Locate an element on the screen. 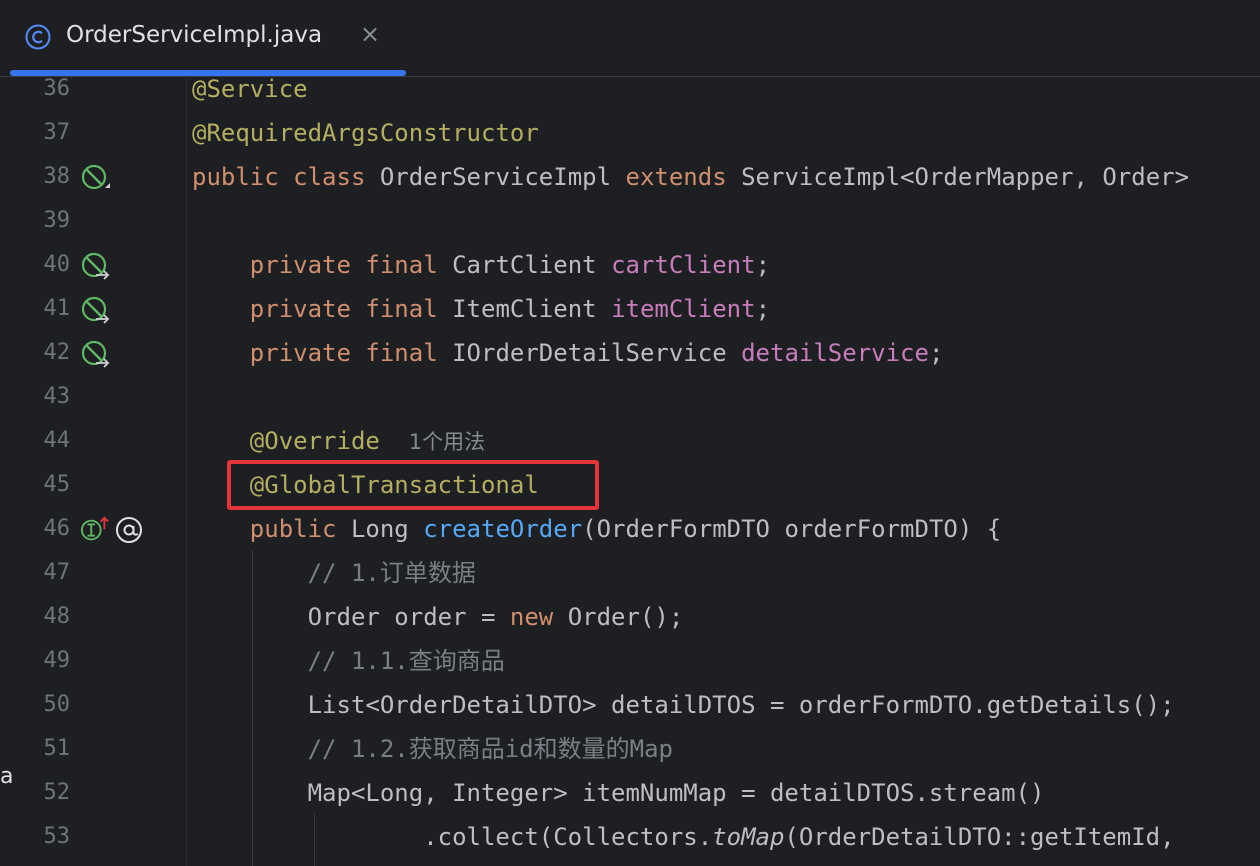 Image resolution: width=1260 pixels, height=866 pixels. implements-up-icon is located at coordinates (95, 530).